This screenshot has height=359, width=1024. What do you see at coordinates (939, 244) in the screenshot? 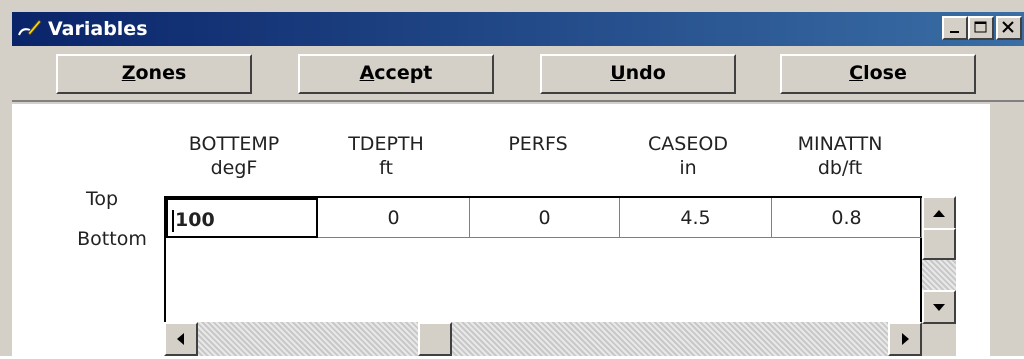
I see `vertical-scroll-thumb` at bounding box center [939, 244].